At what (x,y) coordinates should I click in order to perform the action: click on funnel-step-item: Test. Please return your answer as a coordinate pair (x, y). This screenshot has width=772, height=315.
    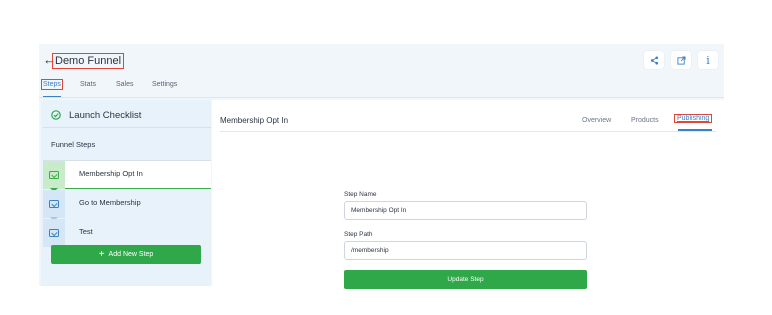
    Looking at the image, I should click on (127, 234).